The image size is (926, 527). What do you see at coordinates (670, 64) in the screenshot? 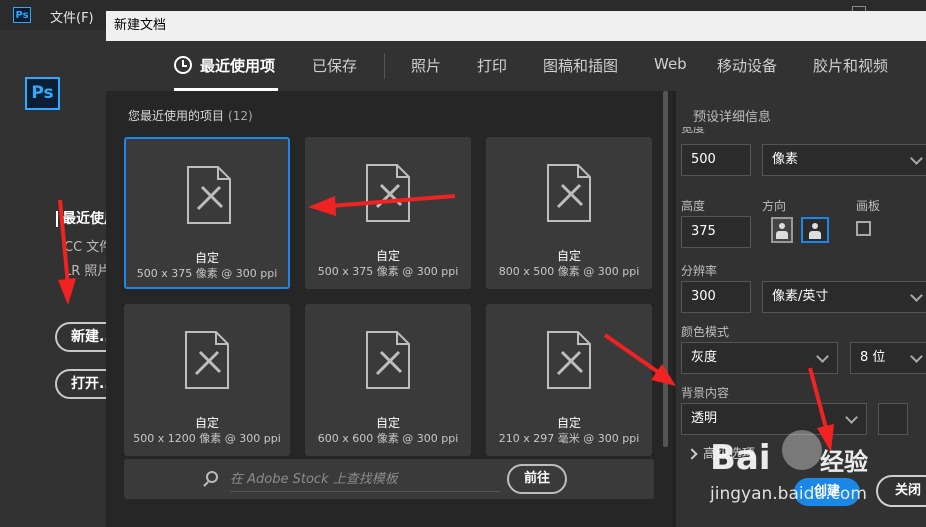
I see `tab-web: Web` at bounding box center [670, 64].